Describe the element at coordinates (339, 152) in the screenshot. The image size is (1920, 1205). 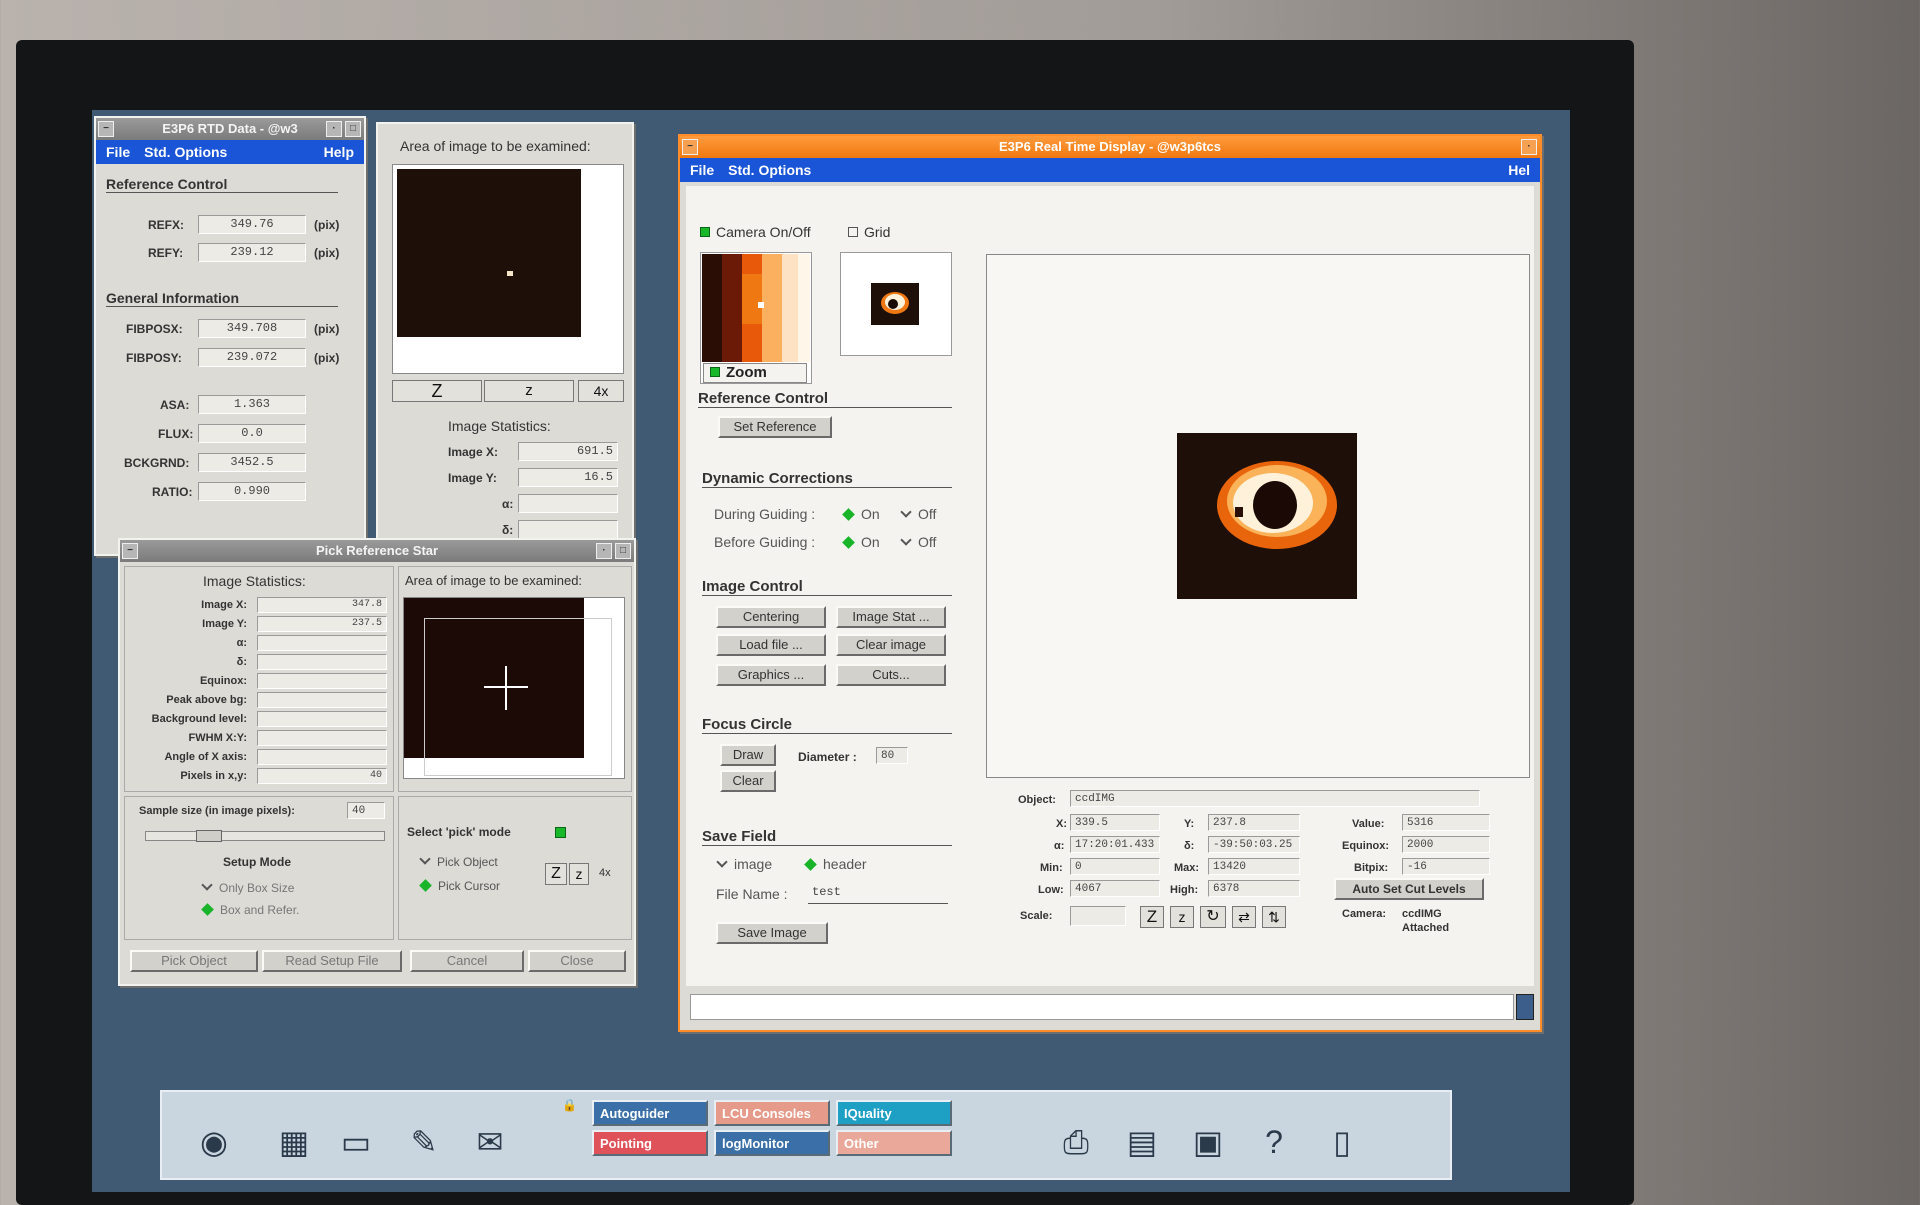
I see `menu-help: Help` at that location.